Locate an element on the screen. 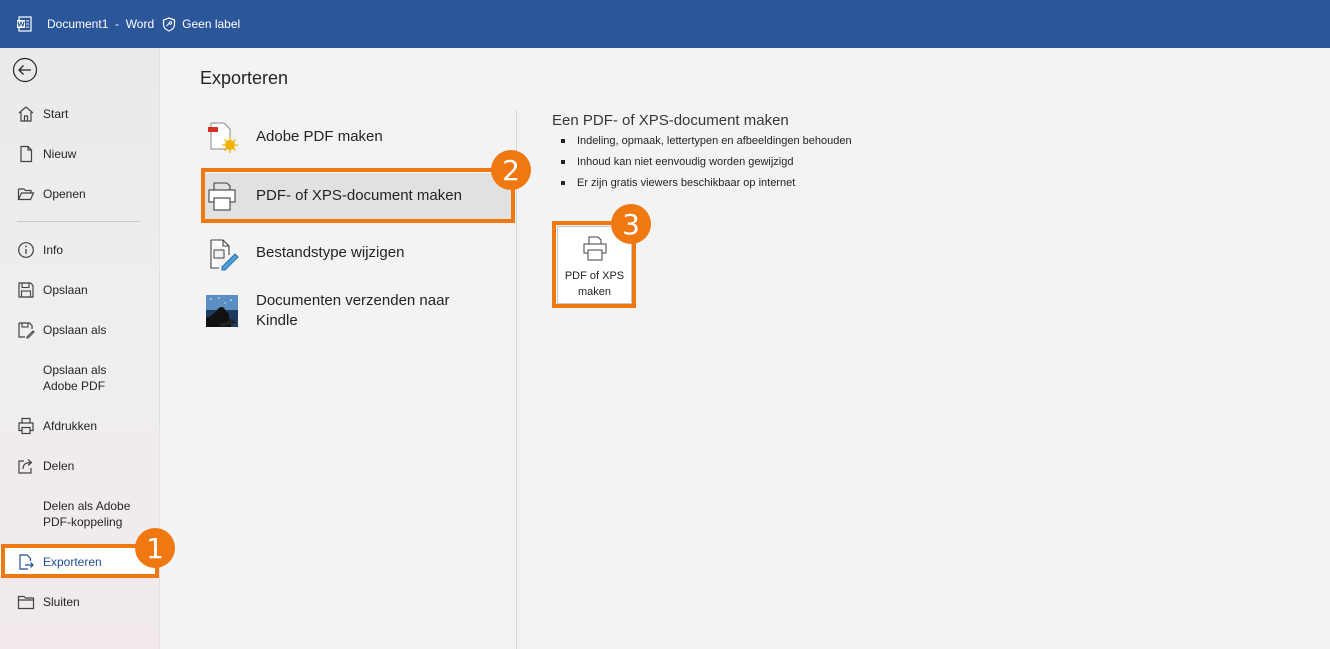 This screenshot has height=649, width=1330. export-option-send-to-kindle: Documenten verzenden naar Kindle is located at coordinates (358, 312).